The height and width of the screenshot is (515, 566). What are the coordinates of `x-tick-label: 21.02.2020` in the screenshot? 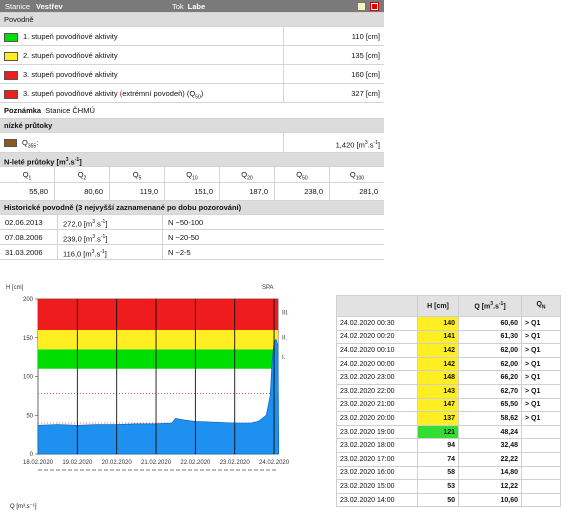 It's located at (156, 463).